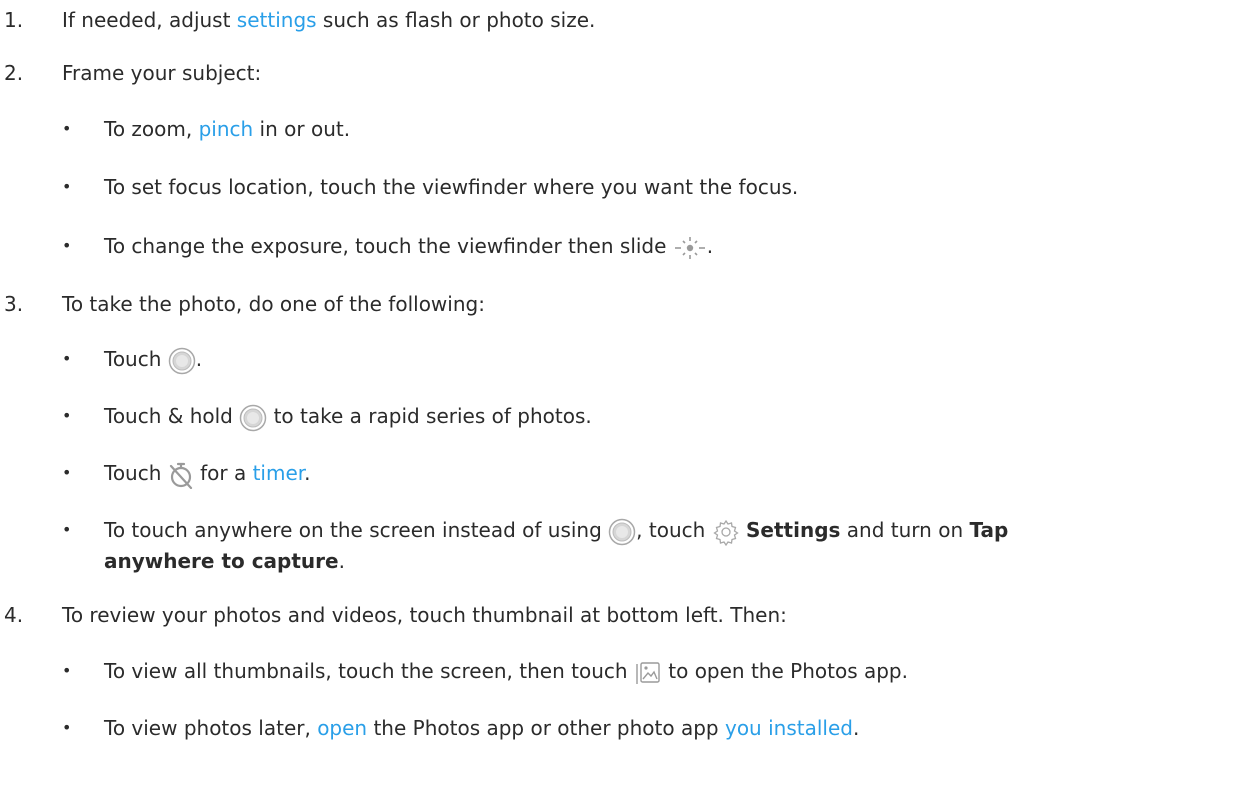  What do you see at coordinates (648, 673) in the screenshot?
I see `photos-gallery-icon` at bounding box center [648, 673].